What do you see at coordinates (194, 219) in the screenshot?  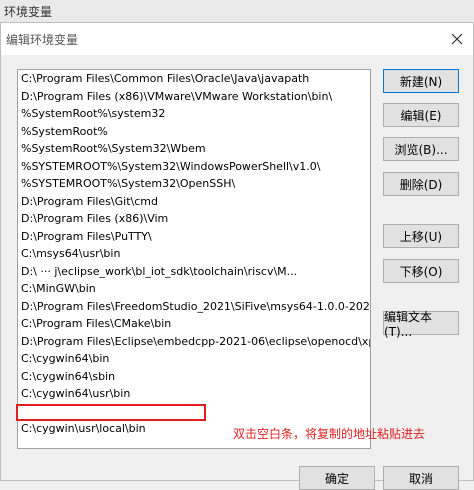 I see `path-row: D:\Program Files (x86)\Vim` at bounding box center [194, 219].